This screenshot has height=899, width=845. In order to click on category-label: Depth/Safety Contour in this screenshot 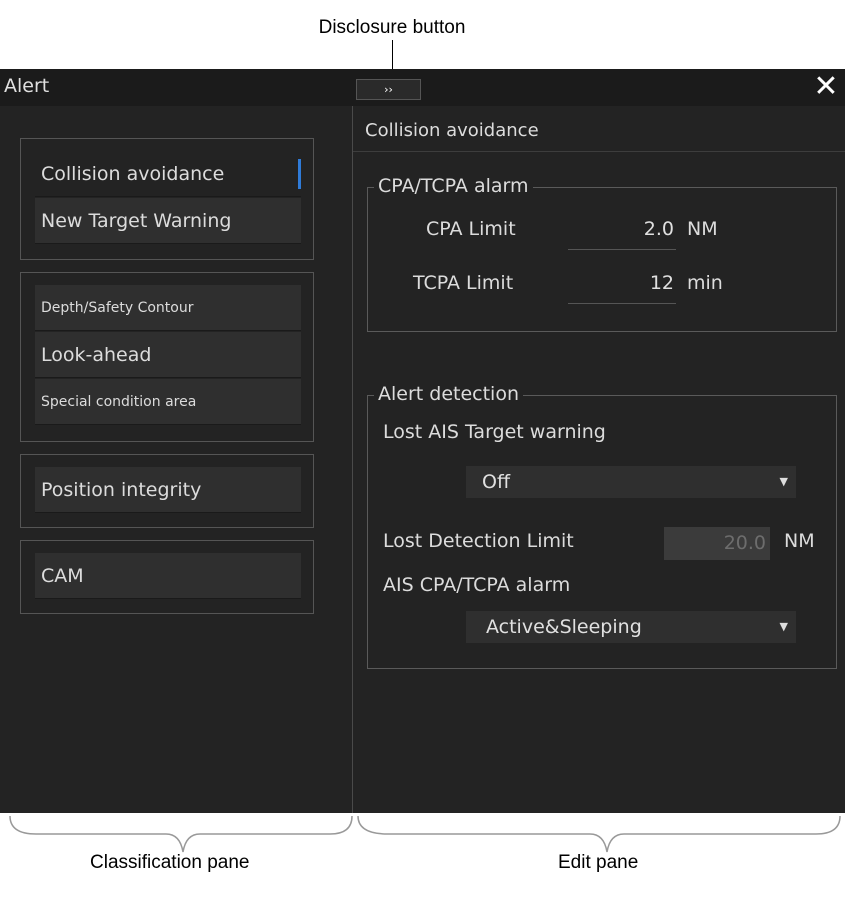, I will do `click(117, 308)`.